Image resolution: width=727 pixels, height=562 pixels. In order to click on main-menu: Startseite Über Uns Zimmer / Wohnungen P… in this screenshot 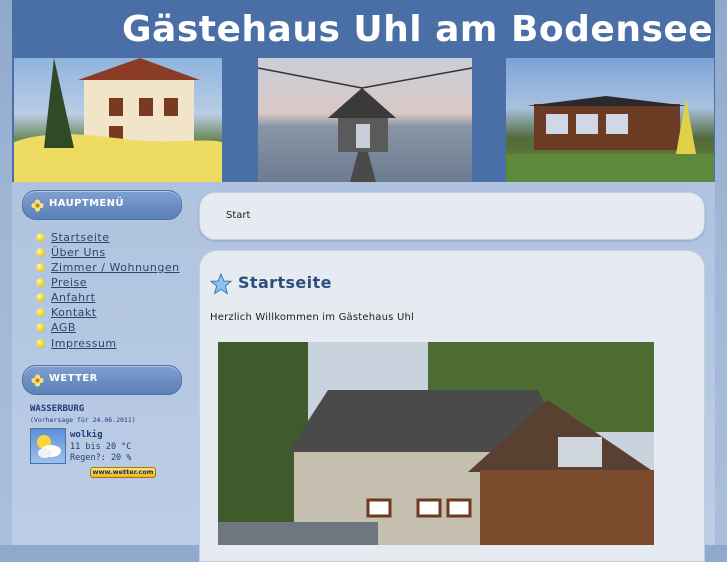, I will do `click(102, 291)`.